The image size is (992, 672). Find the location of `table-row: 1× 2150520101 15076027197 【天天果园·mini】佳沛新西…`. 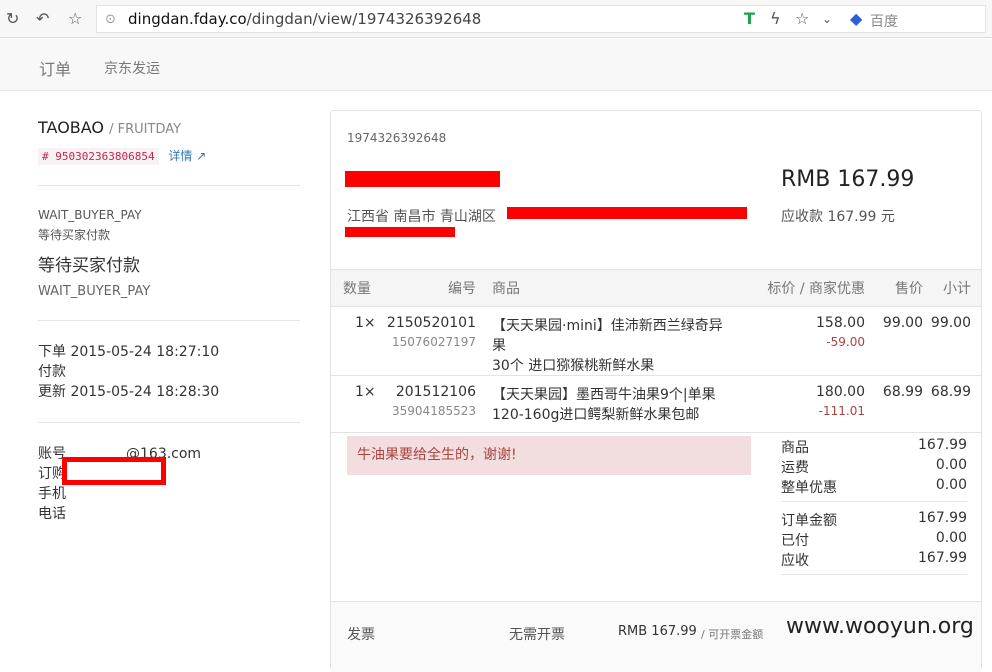

table-row: 1× 2150520101 15076027197 【天天果园·mini】佳沛新西… is located at coordinates (656, 341).